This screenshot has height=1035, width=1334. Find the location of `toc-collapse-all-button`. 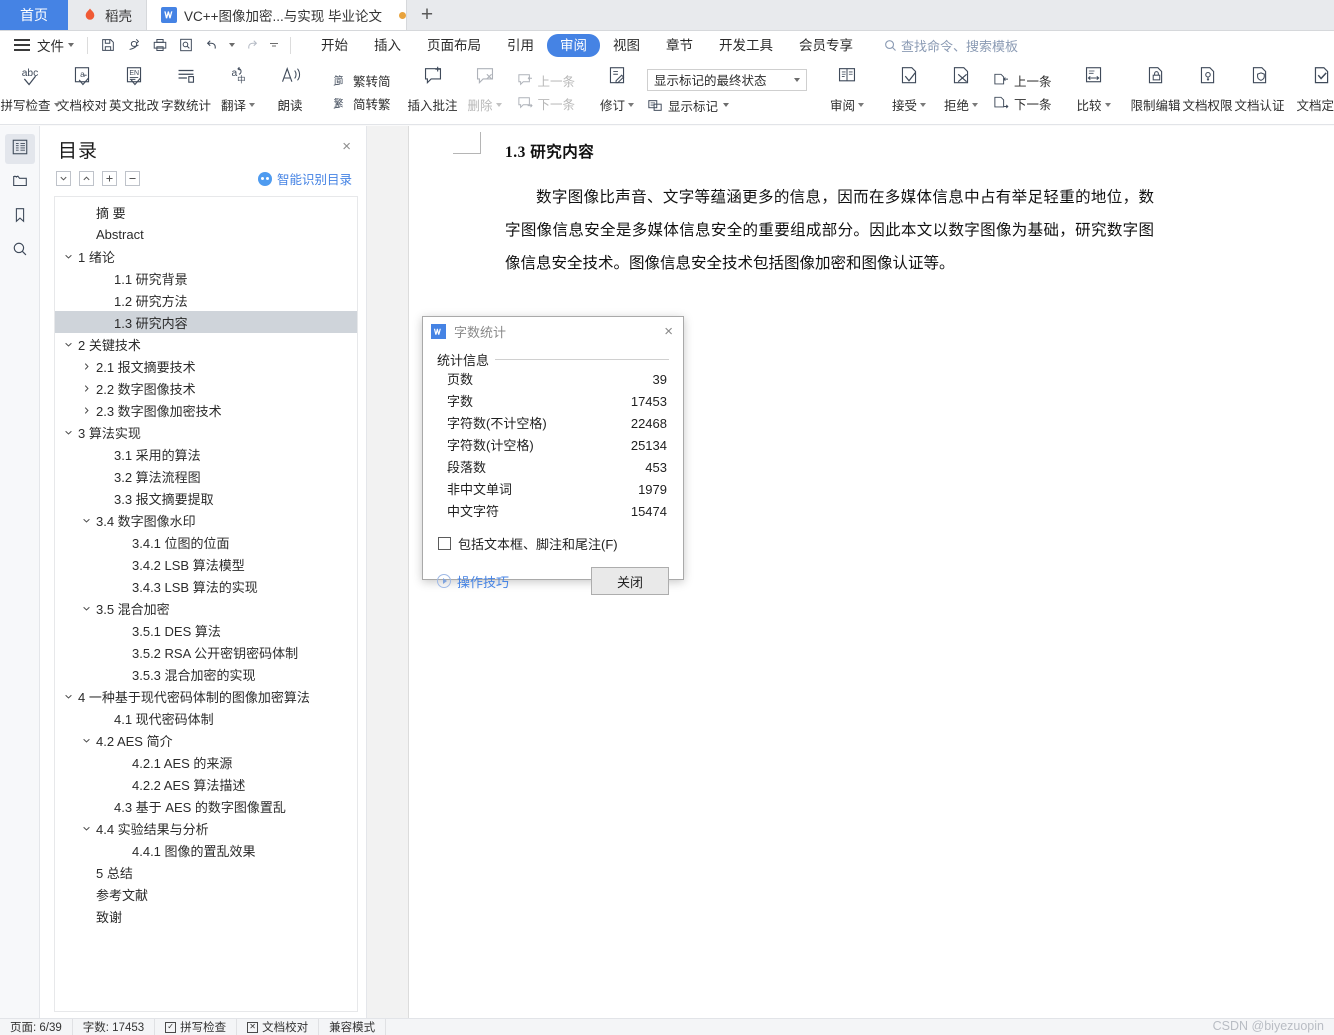

toc-collapse-all-button is located at coordinates (132, 178).